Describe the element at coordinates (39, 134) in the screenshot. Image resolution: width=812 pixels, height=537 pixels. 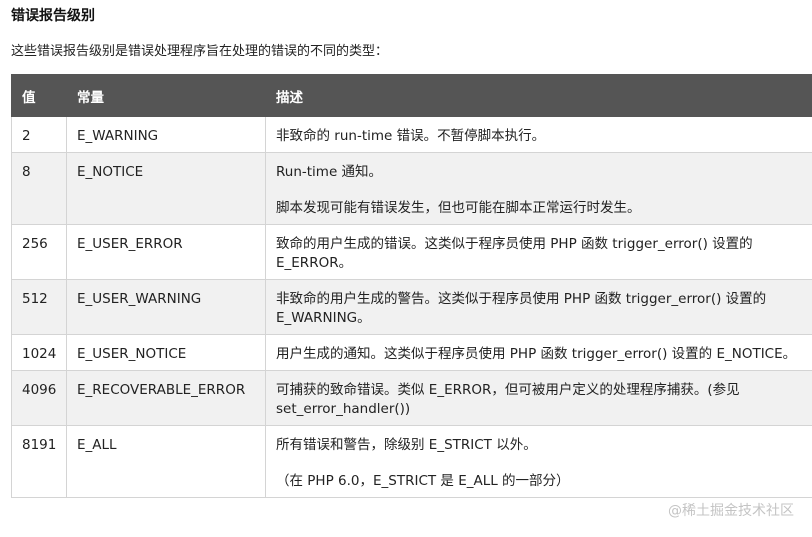
I see `cell-value: 2` at that location.